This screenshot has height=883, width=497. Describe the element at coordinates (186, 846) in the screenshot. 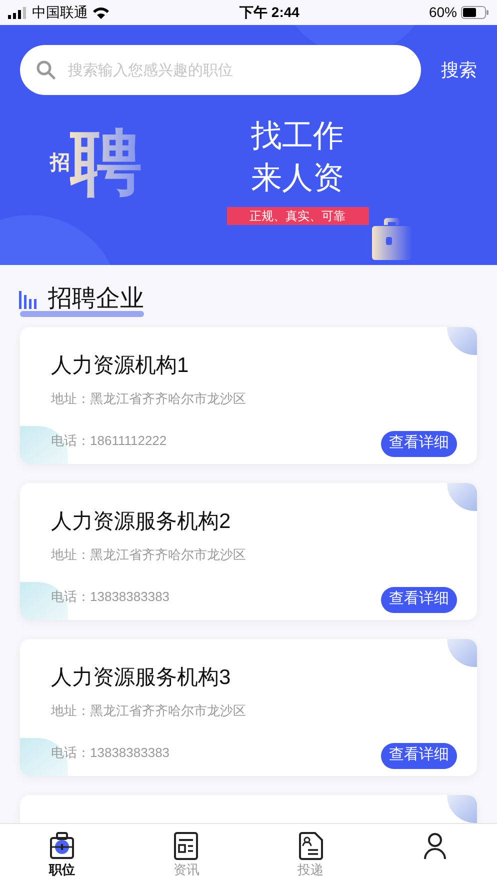

I see `newspaper-icon` at that location.